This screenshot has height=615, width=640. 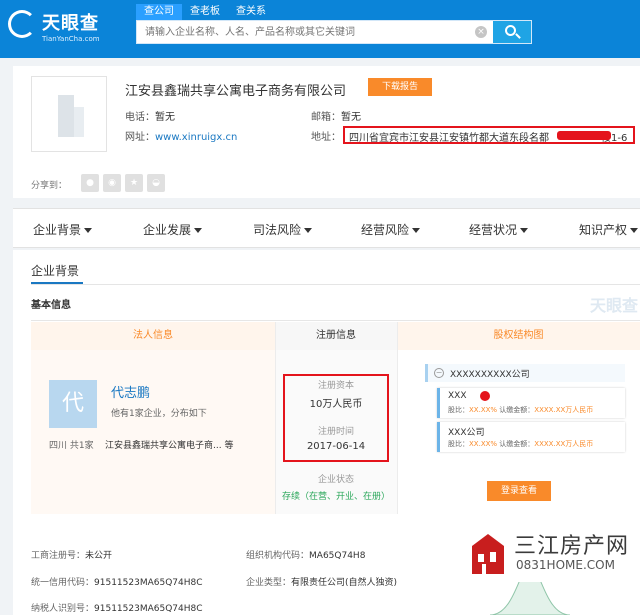 What do you see at coordinates (335, 432) in the screenshot?
I see `reg-time-label: 注册时间` at bounding box center [335, 432].